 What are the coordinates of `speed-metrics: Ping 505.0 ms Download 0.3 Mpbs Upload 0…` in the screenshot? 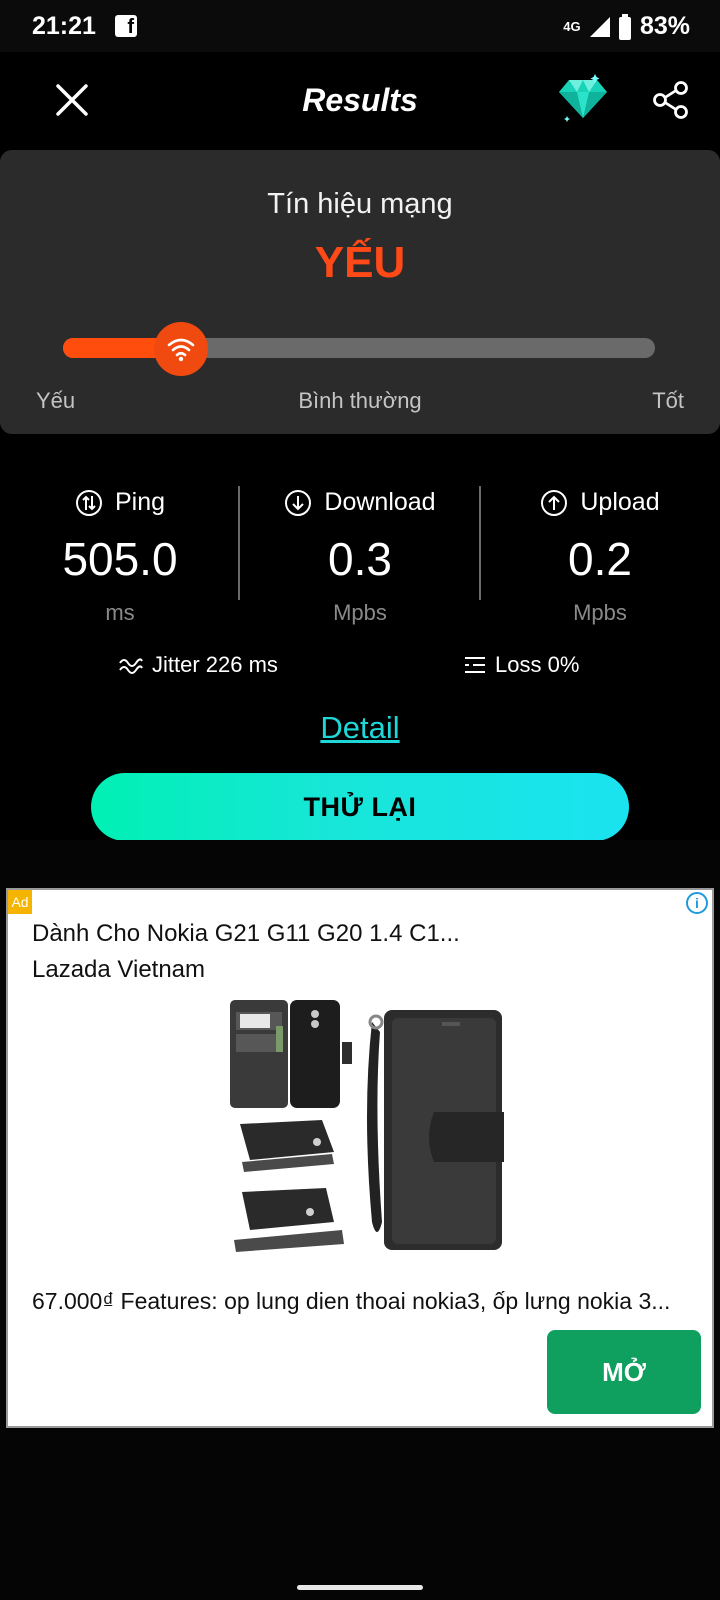 It's located at (360, 555).